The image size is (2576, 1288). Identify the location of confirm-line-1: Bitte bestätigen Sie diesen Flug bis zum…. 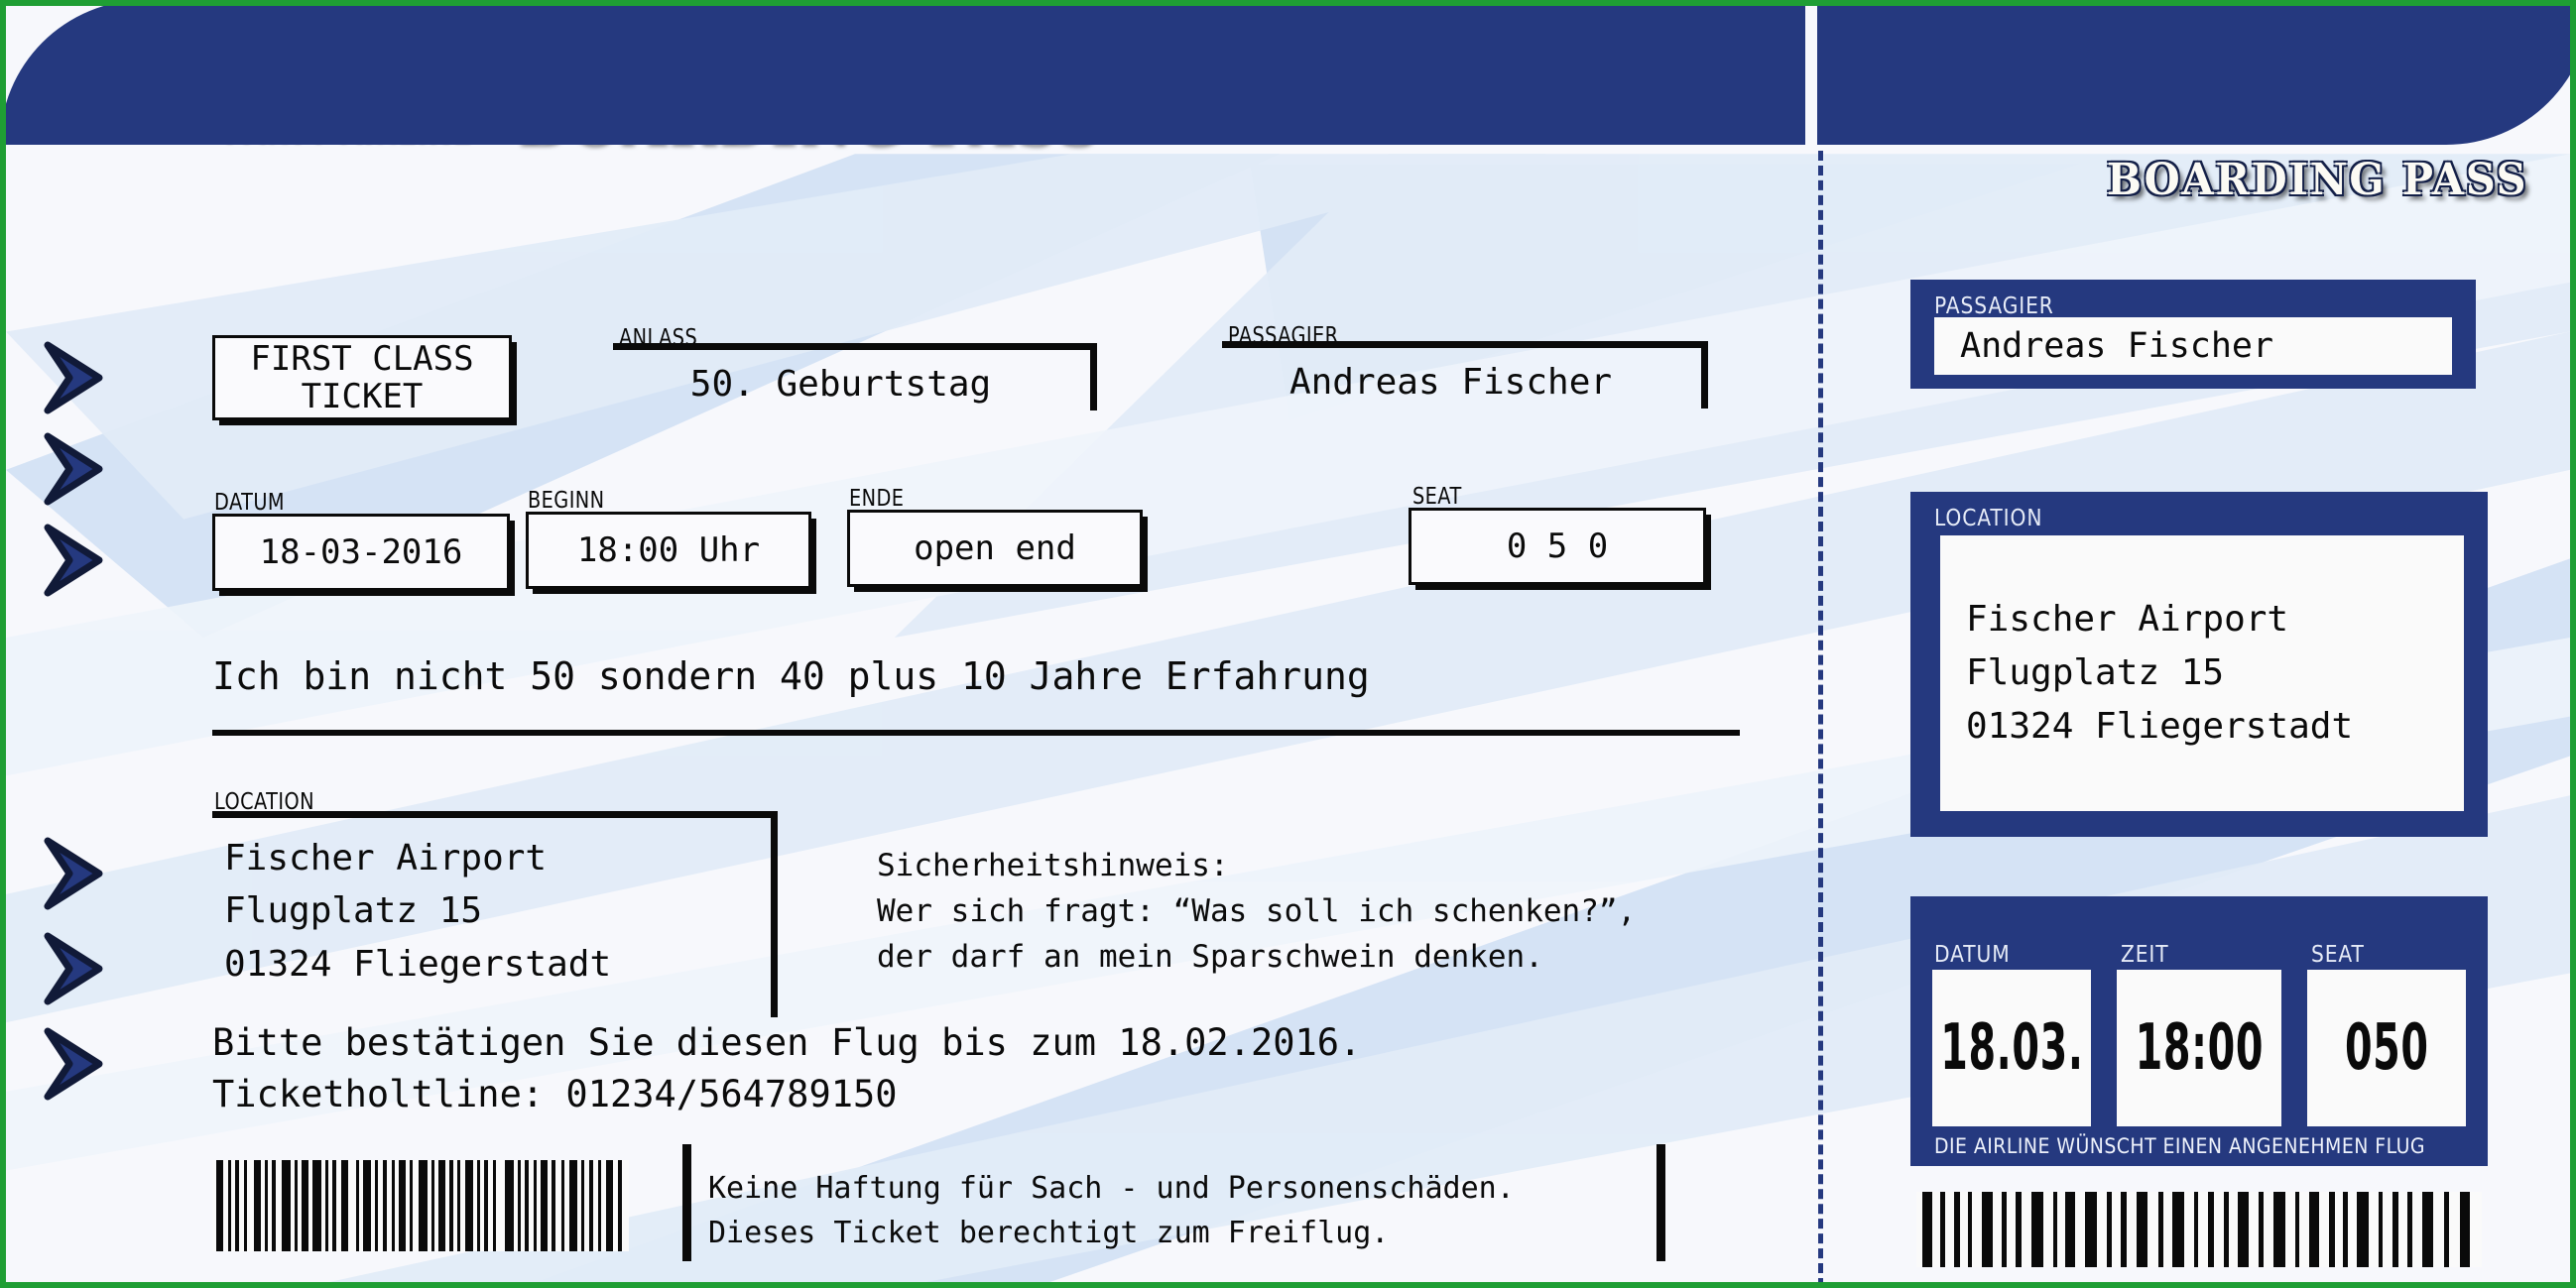
(787, 1042).